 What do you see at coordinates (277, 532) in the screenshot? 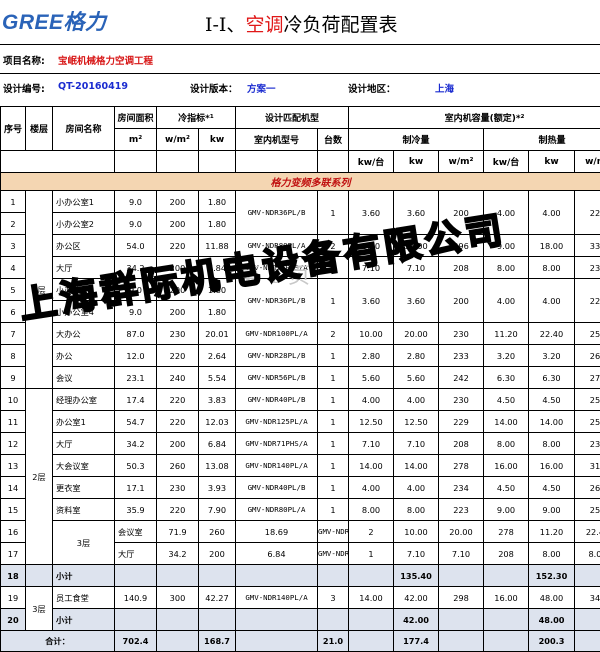
I see `cell-load-kw: 18.69` at bounding box center [277, 532].